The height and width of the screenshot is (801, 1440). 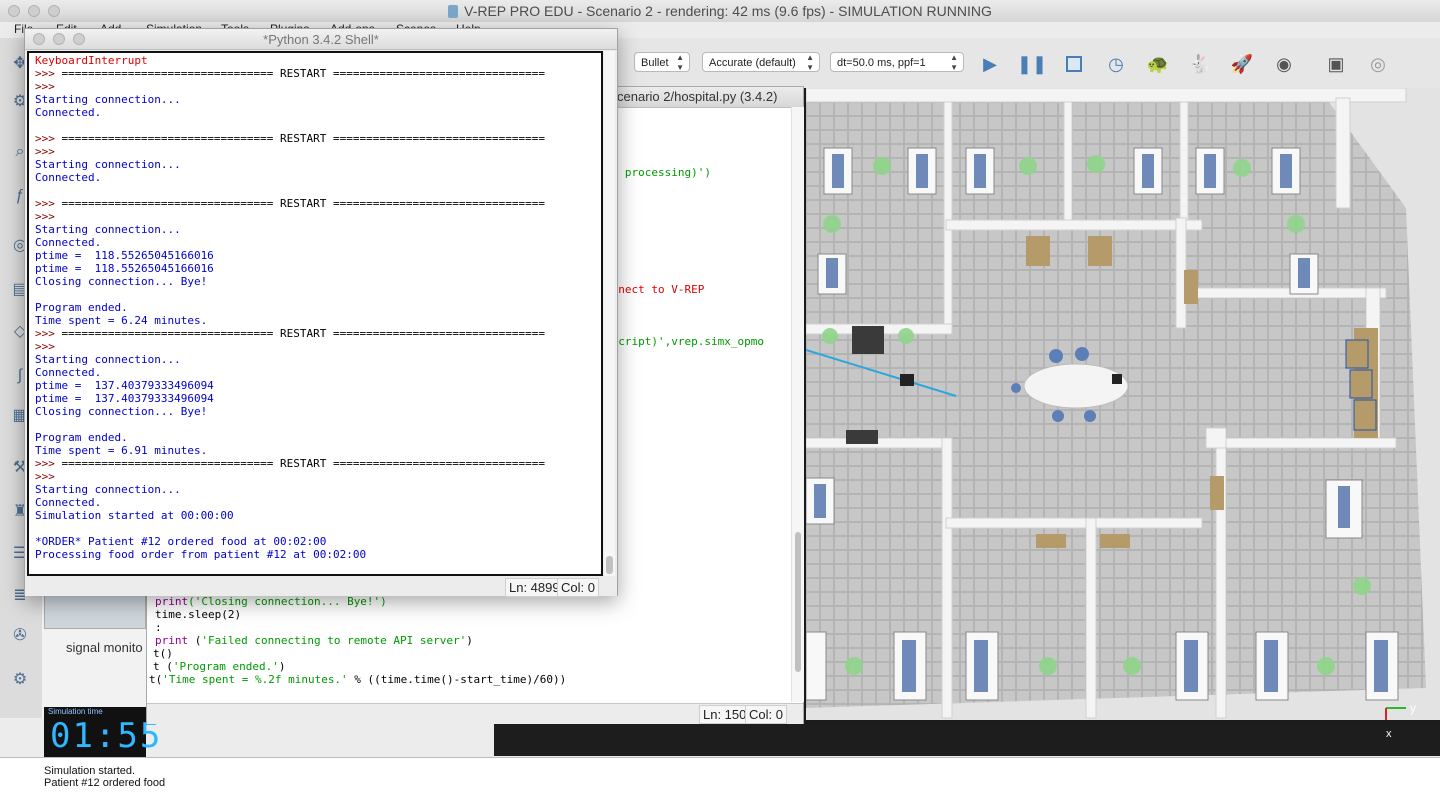 What do you see at coordinates (534, 587) in the screenshot?
I see `shell-line-indicator: Ln: 4899` at bounding box center [534, 587].